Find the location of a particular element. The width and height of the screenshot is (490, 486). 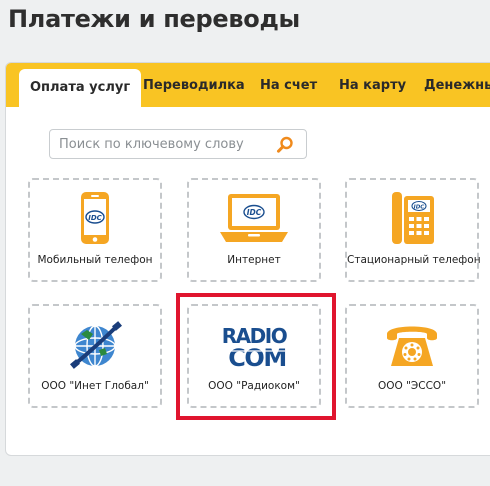

search-icon is located at coordinates (285, 145).